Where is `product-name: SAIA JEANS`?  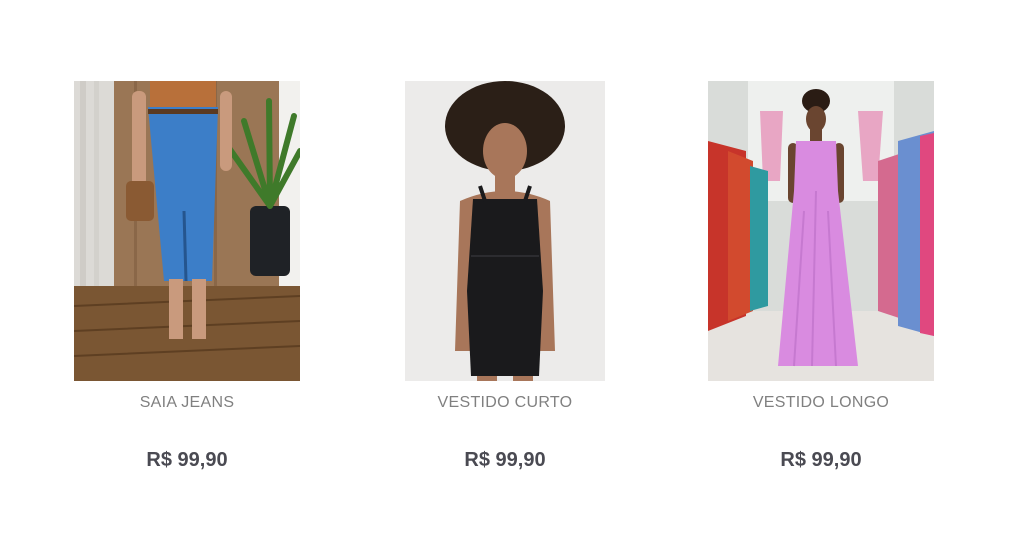 product-name: SAIA JEANS is located at coordinates (187, 403).